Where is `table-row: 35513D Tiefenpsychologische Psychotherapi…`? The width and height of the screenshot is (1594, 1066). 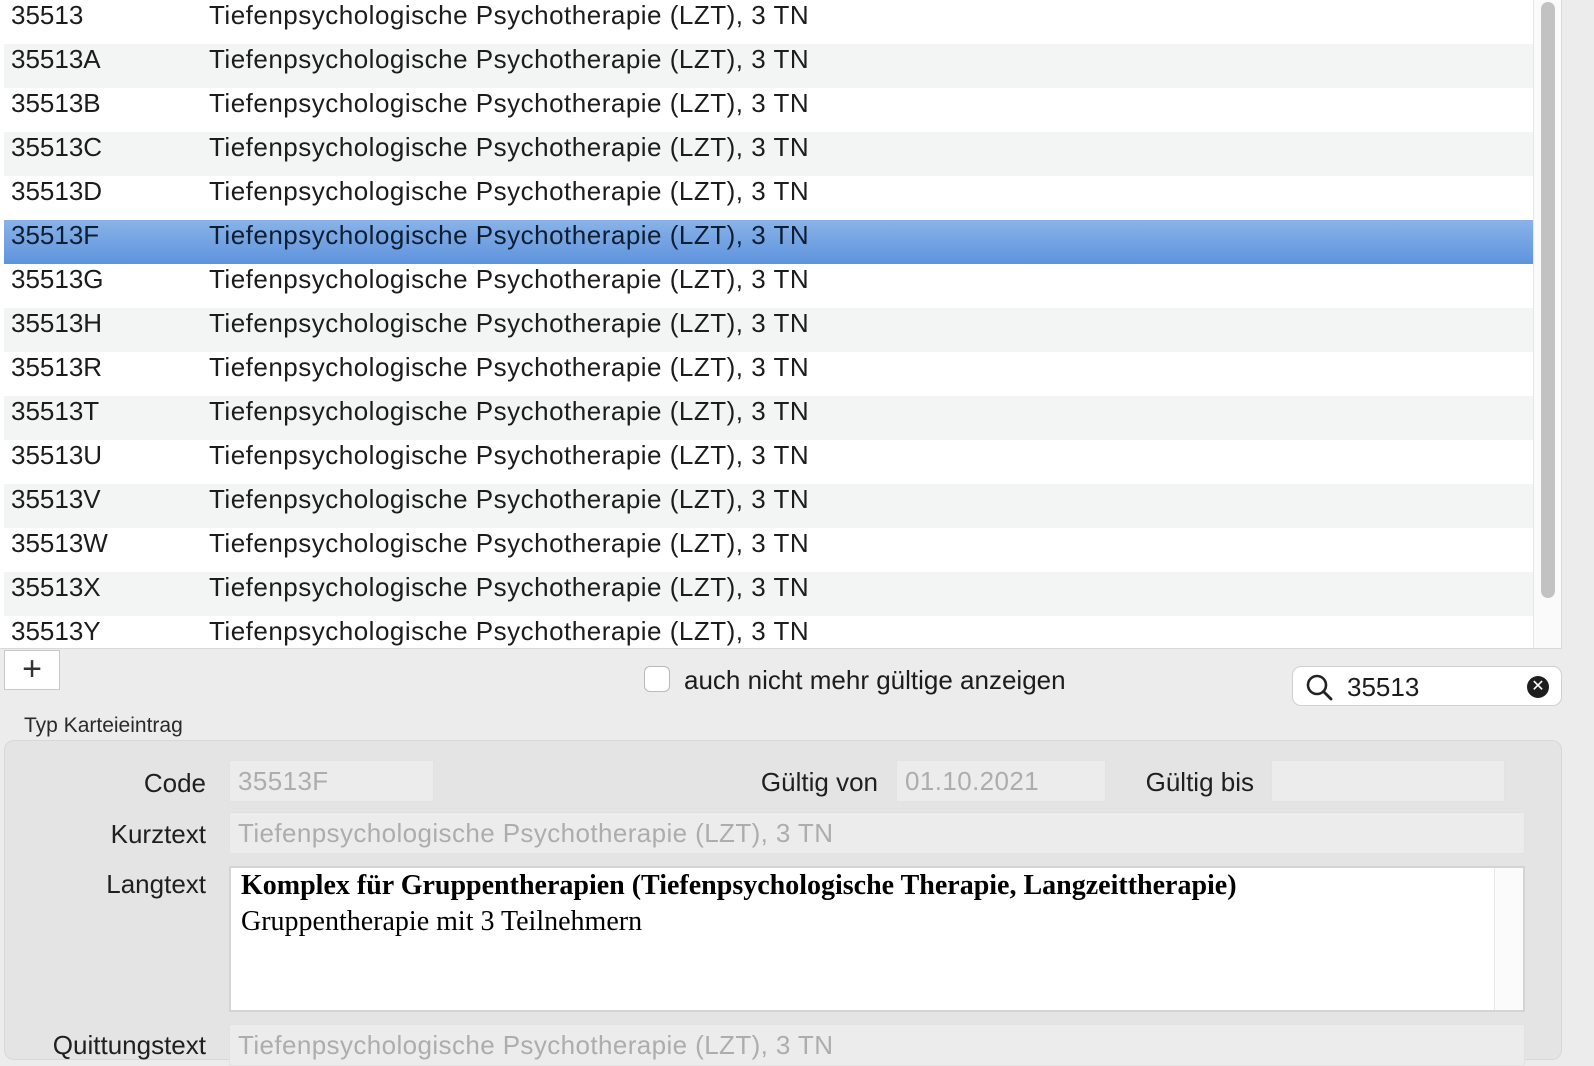
table-row: 35513D Tiefenpsychologische Psychotherapi… is located at coordinates (768, 198).